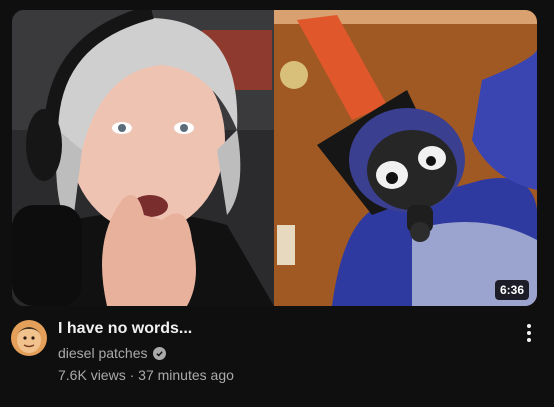 This screenshot has height=407, width=554. I want to click on channel-avatar, so click(29, 338).